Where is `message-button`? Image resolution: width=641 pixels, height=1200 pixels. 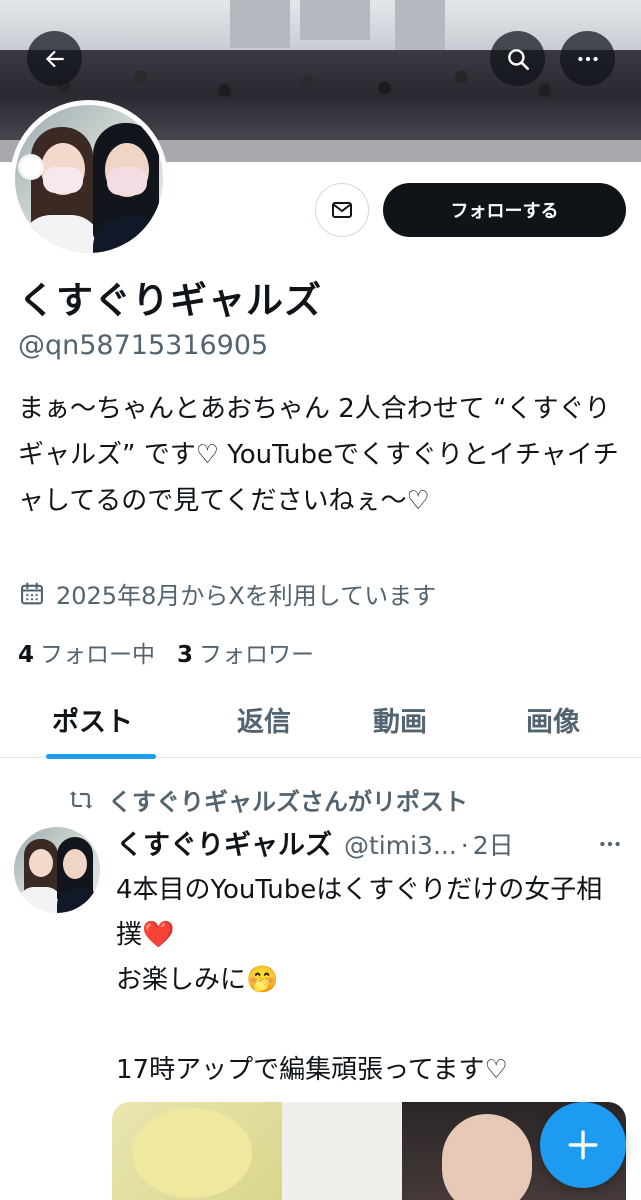 message-button is located at coordinates (342, 210).